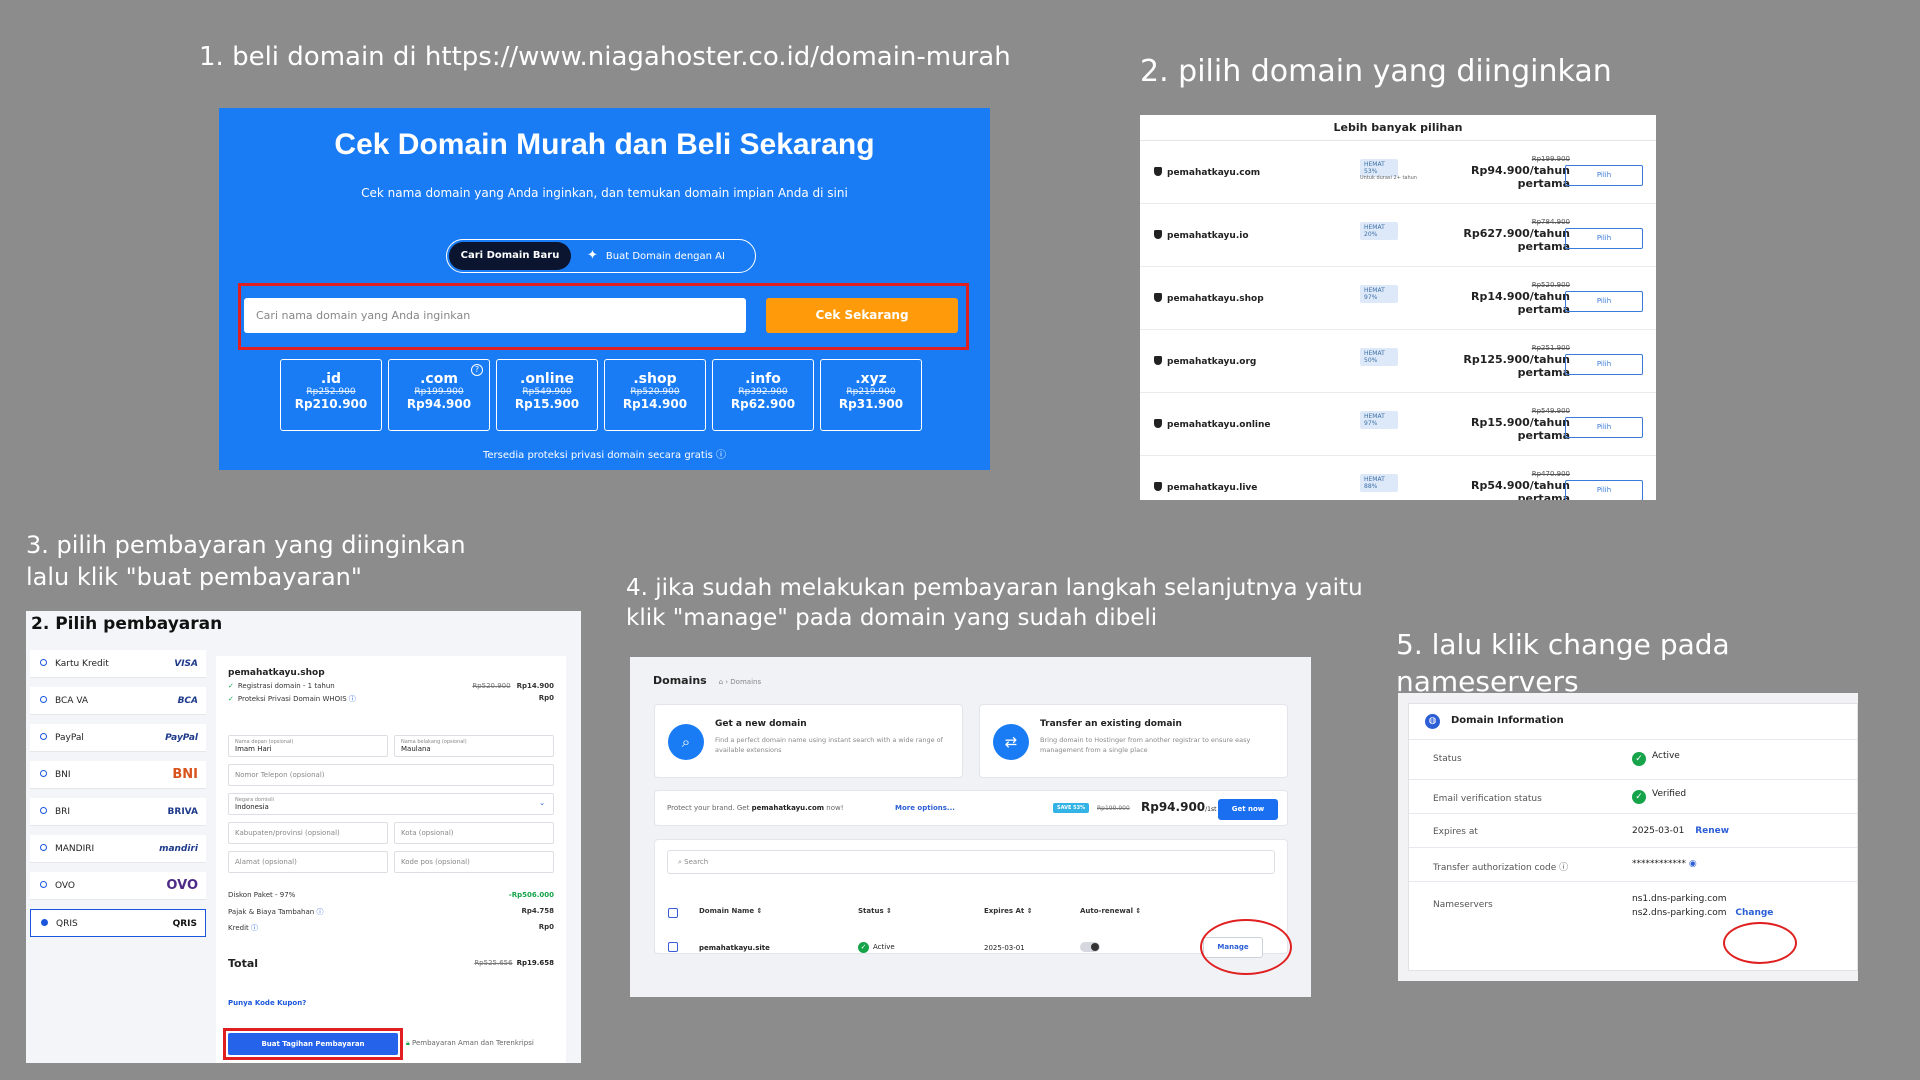  What do you see at coordinates (187, 701) in the screenshot?
I see `bca-logo: BCA` at bounding box center [187, 701].